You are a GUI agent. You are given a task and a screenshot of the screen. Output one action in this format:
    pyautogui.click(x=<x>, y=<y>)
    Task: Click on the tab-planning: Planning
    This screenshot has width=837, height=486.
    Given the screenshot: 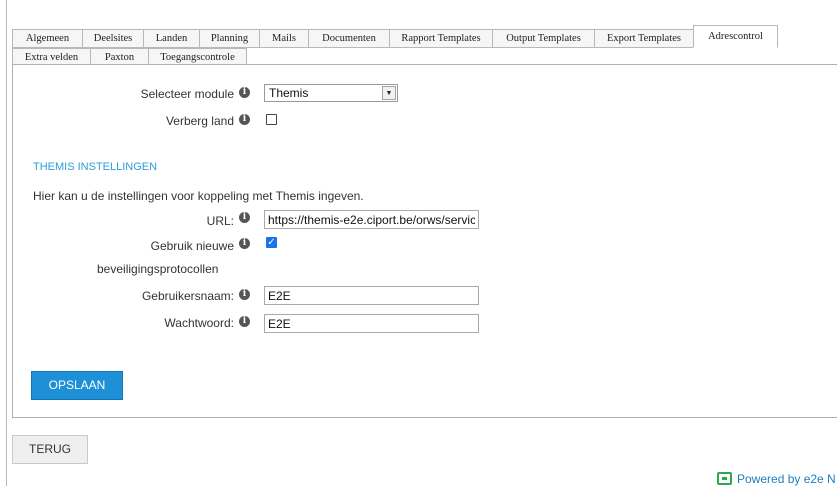 What is the action you would take?
    pyautogui.click(x=229, y=38)
    